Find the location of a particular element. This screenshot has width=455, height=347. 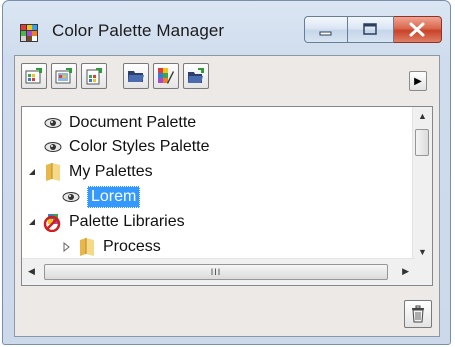

close-icon is located at coordinates (417, 29).